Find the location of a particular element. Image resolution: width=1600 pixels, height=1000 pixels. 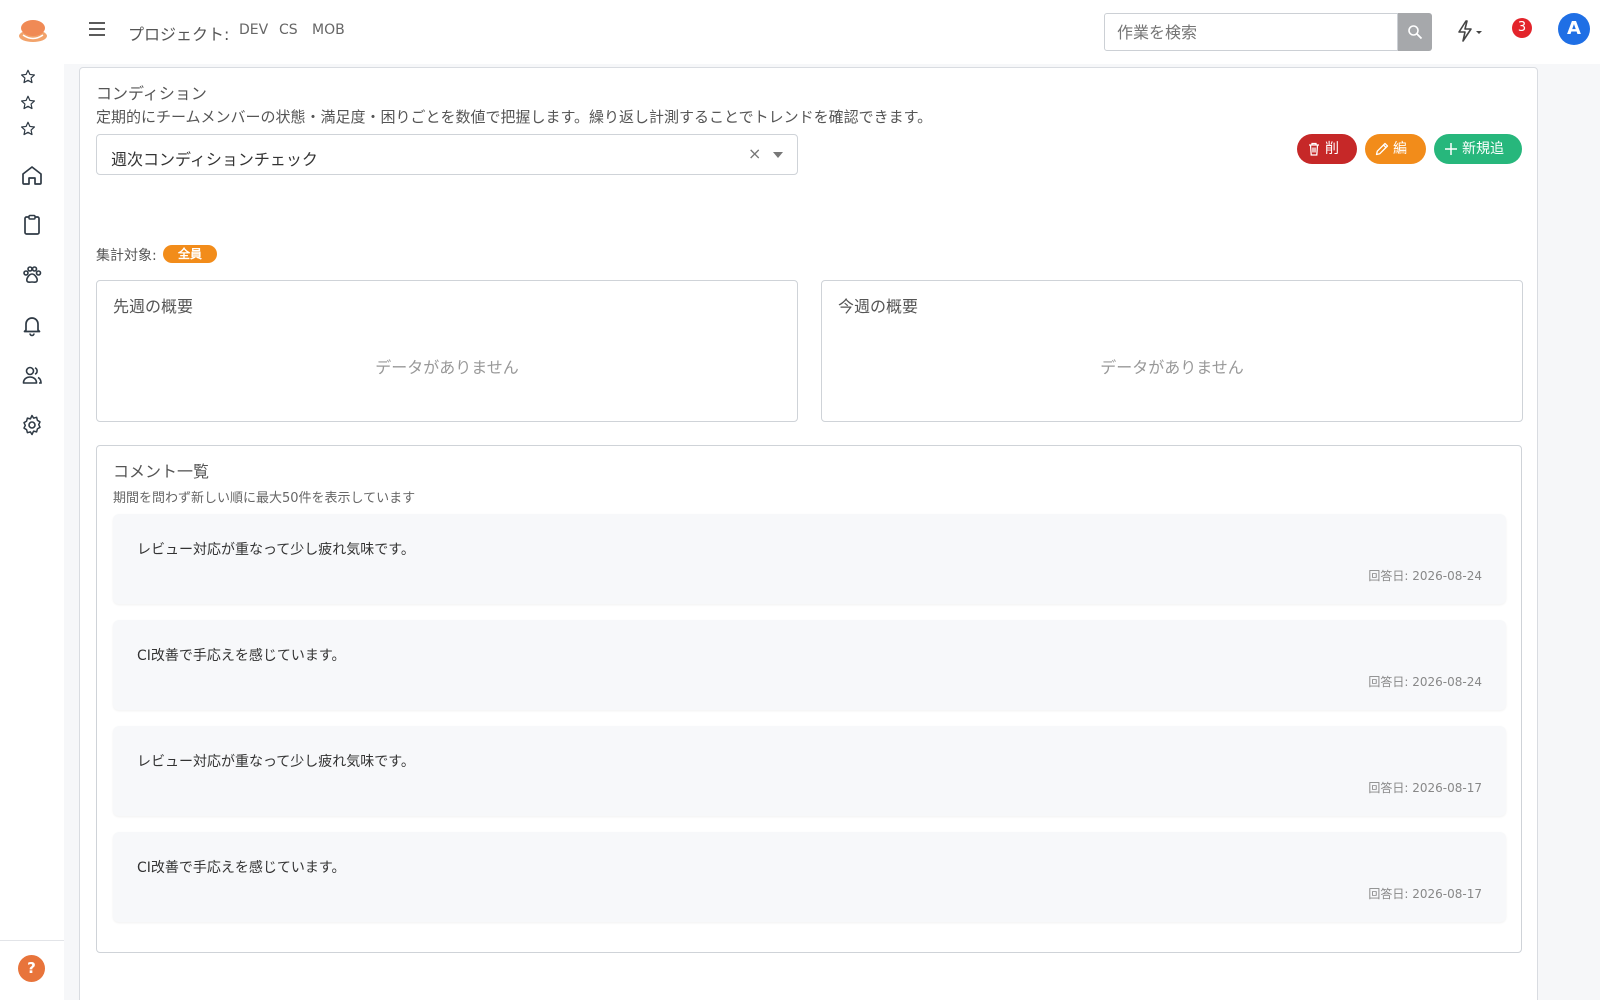

survey-select-value: 週次コンディションチェック is located at coordinates (214, 159).